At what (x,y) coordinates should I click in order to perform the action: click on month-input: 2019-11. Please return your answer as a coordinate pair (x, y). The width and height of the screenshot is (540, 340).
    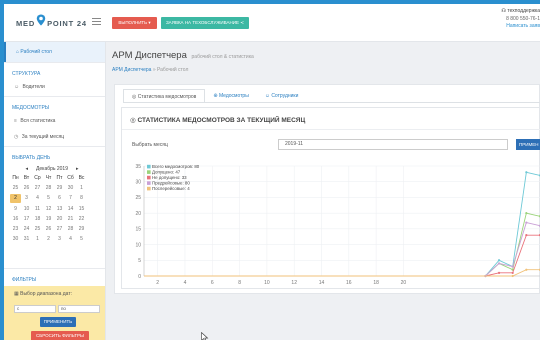
    Looking at the image, I should click on (393, 144).